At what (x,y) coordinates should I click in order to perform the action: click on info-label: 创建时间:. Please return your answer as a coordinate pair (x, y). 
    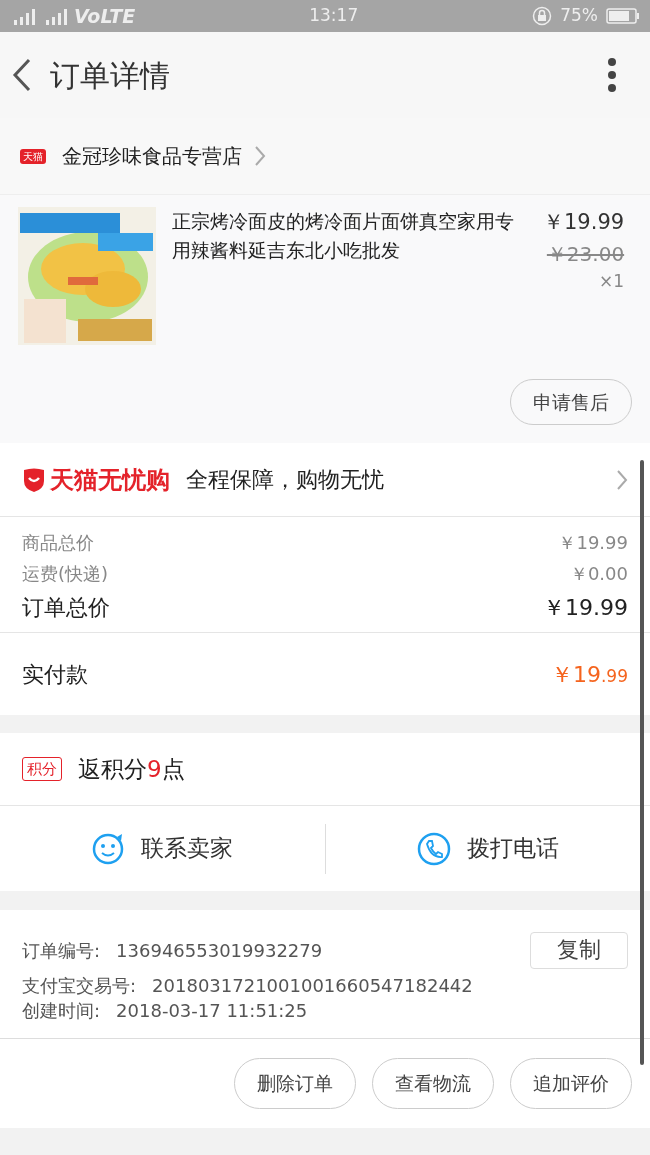
    Looking at the image, I should click on (61, 1011).